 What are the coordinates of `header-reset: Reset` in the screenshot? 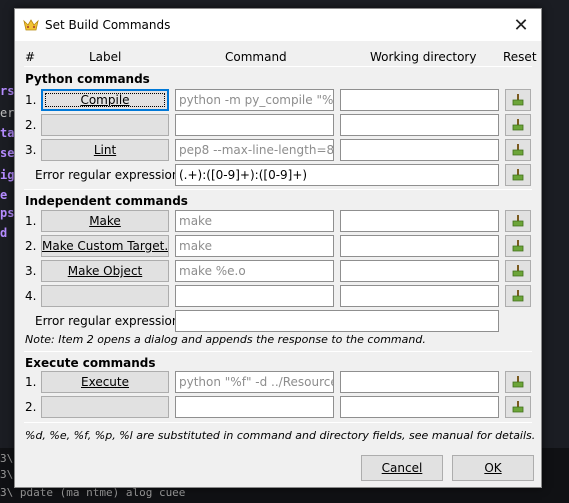 It's located at (520, 57).